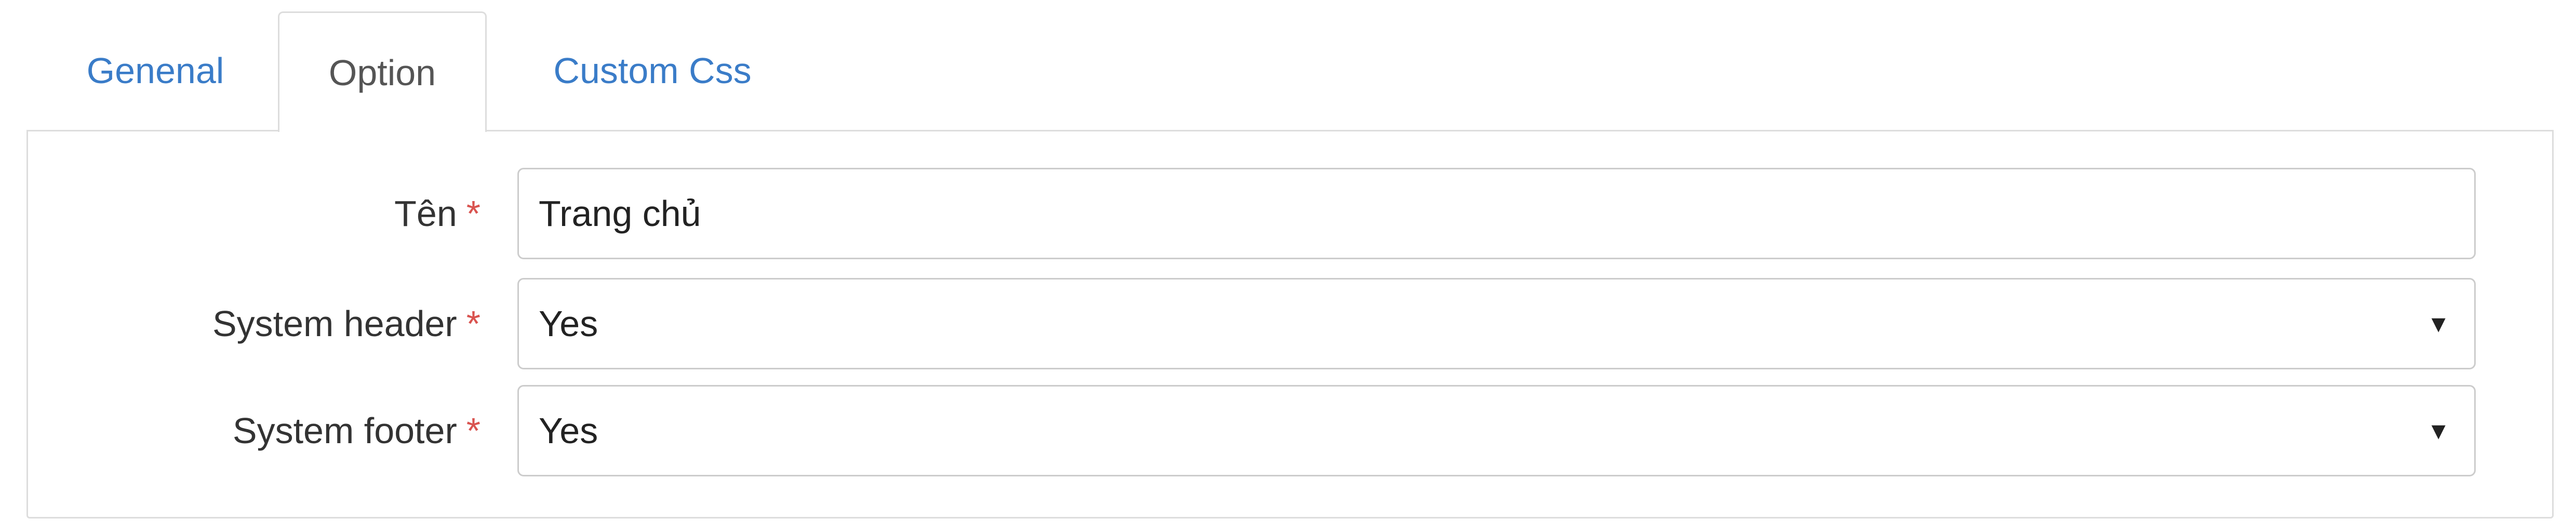 This screenshot has width=2576, height=532. What do you see at coordinates (155, 70) in the screenshot?
I see `tab-general: Genenal` at bounding box center [155, 70].